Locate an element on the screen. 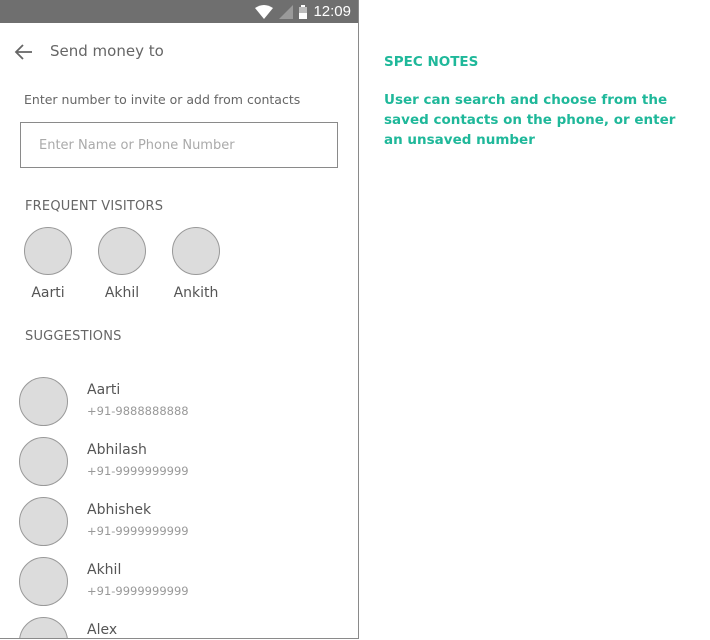  contact-name: Aarti is located at coordinates (104, 390).